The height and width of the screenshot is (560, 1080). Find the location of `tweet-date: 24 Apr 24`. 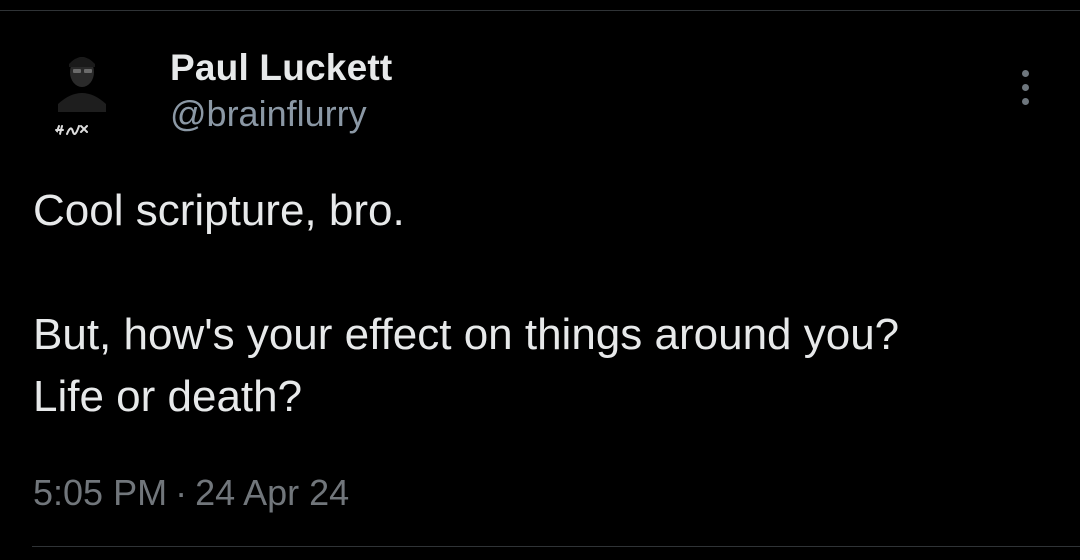

tweet-date: 24 Apr 24 is located at coordinates (272, 492).